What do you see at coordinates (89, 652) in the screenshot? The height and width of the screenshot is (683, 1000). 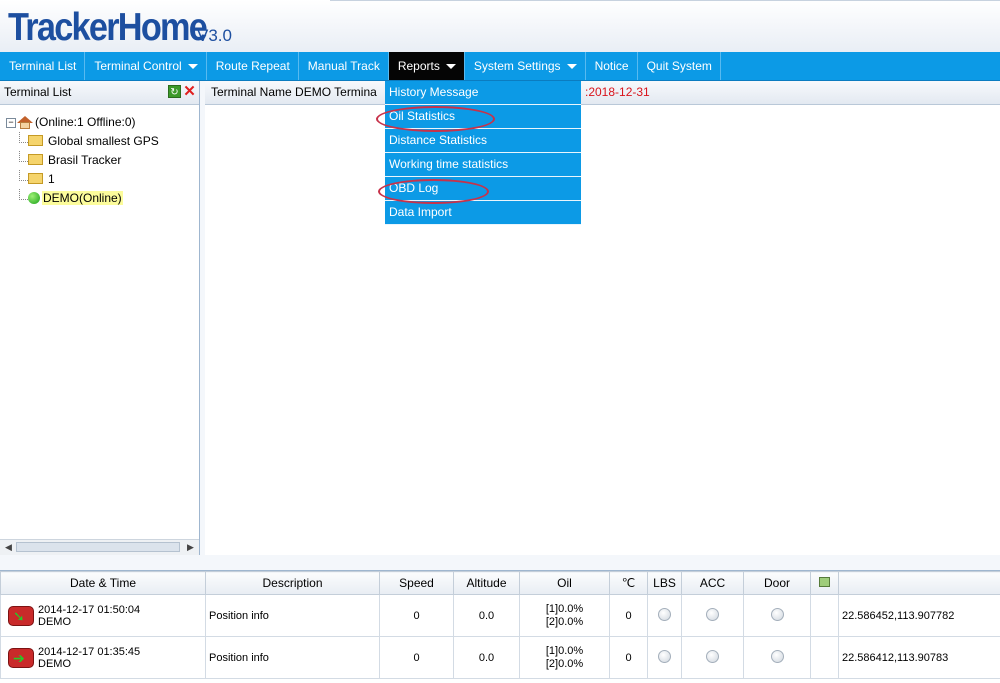 I see `datetime-text: 2014-12-17 01:35:45` at bounding box center [89, 652].